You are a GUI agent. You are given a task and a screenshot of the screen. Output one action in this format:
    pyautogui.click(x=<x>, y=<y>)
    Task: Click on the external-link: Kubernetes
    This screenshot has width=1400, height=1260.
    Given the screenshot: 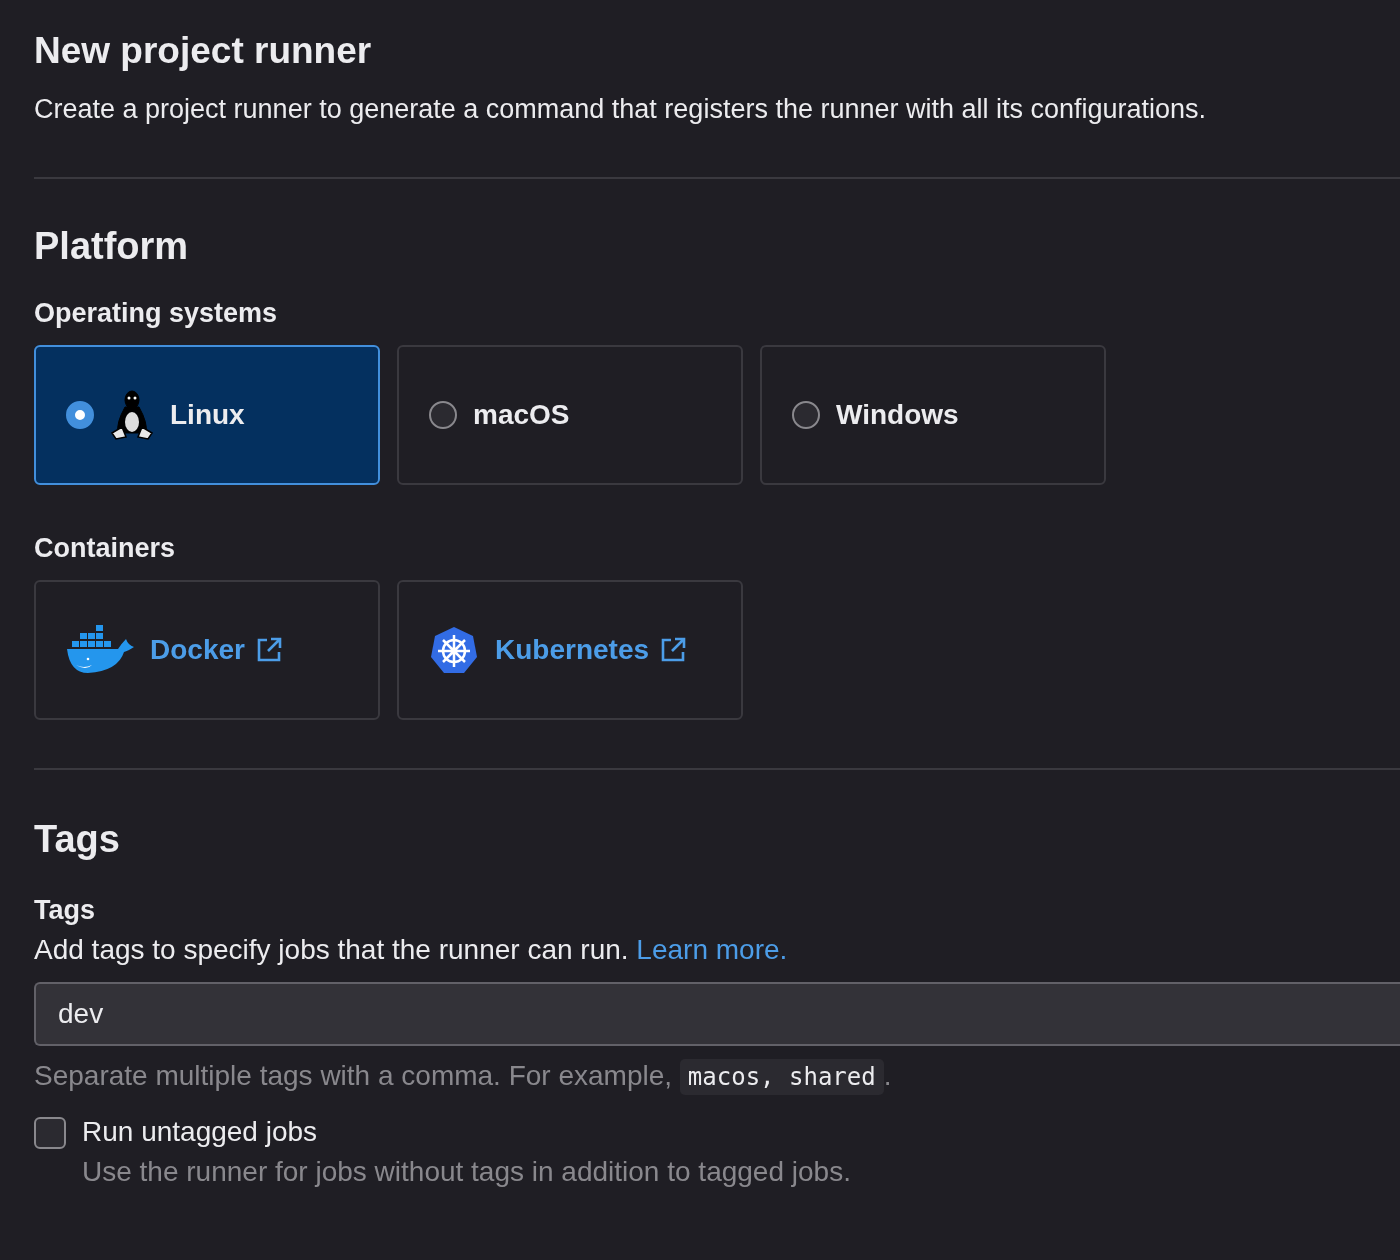 What is the action you would take?
    pyautogui.click(x=591, y=650)
    